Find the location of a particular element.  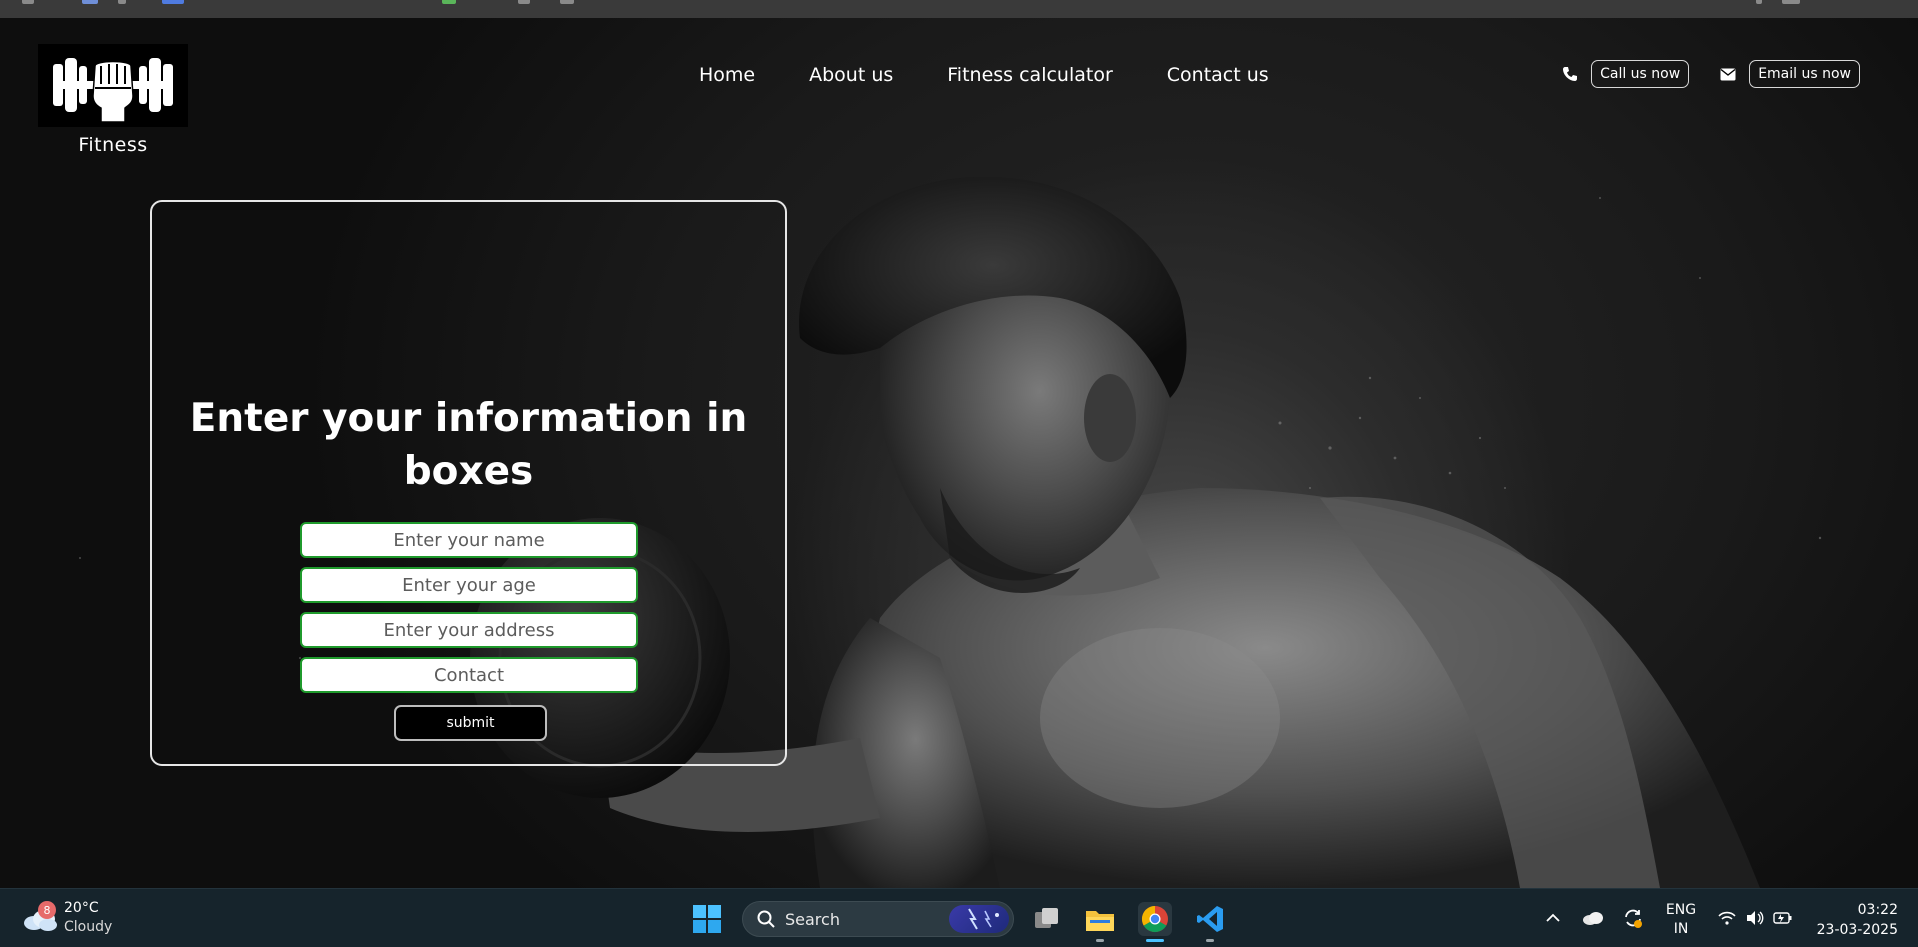

clock-time: 03:22 is located at coordinates (1877, 910).